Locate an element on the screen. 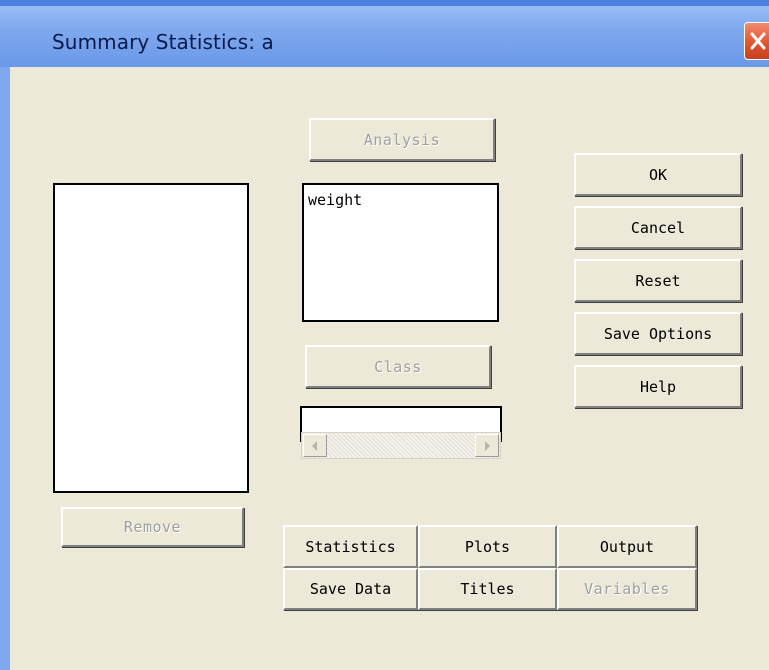 The height and width of the screenshot is (670, 769). scroll-left-arrow-icon is located at coordinates (314, 446).